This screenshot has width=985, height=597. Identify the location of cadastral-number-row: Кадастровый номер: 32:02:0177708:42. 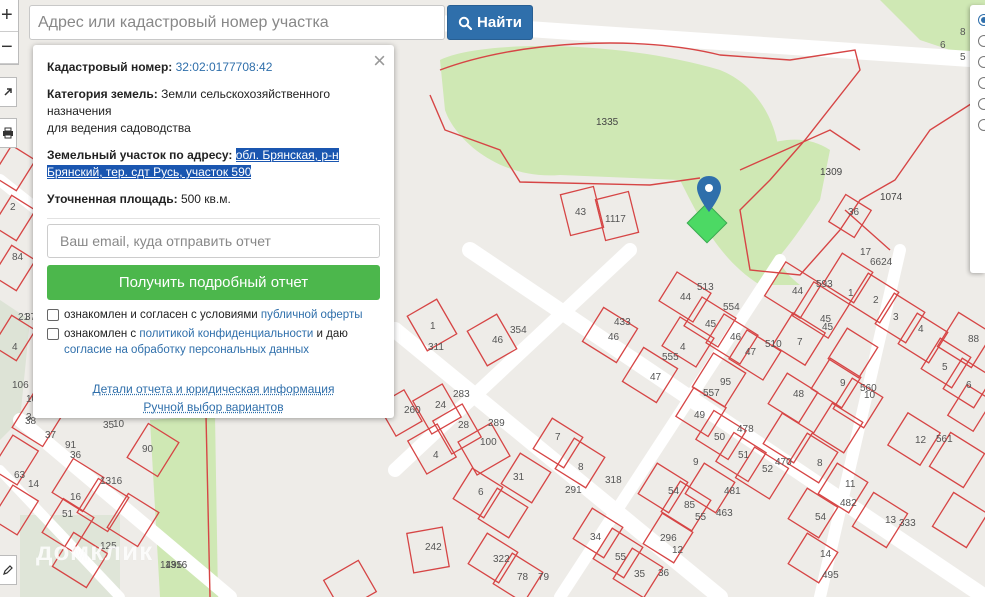
(213, 67).